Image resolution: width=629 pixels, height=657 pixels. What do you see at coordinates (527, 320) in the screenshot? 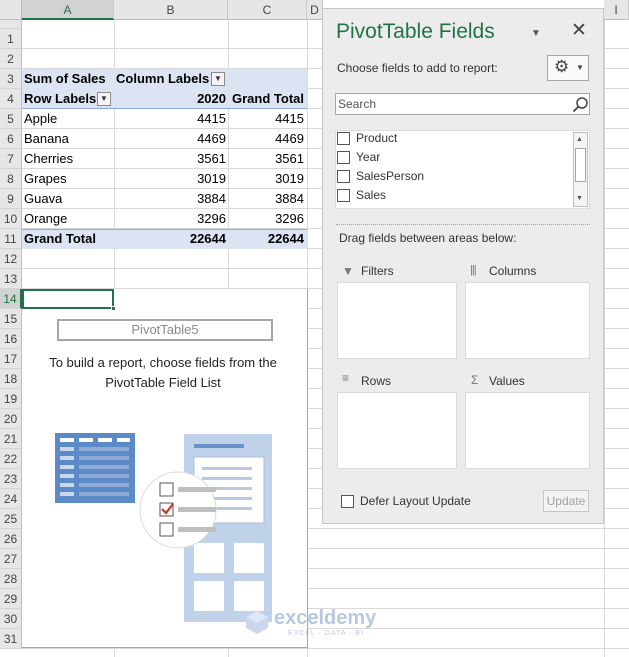
I see `columns-drop-area` at bounding box center [527, 320].